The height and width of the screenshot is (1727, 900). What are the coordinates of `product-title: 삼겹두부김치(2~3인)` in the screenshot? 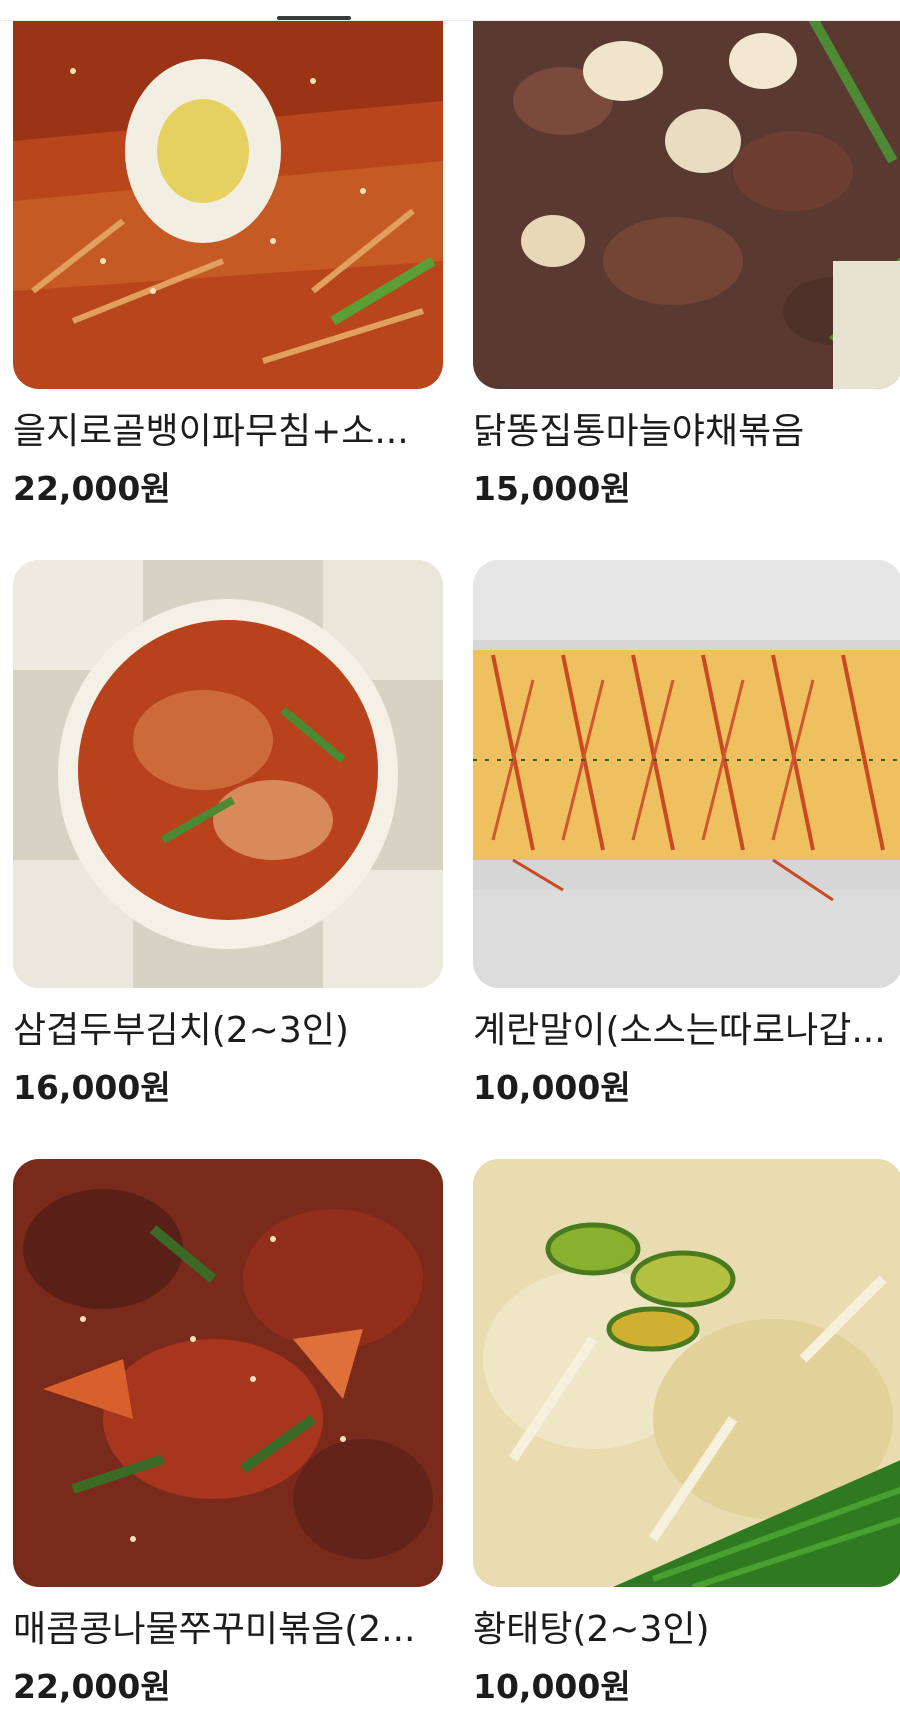 It's located at (228, 1031).